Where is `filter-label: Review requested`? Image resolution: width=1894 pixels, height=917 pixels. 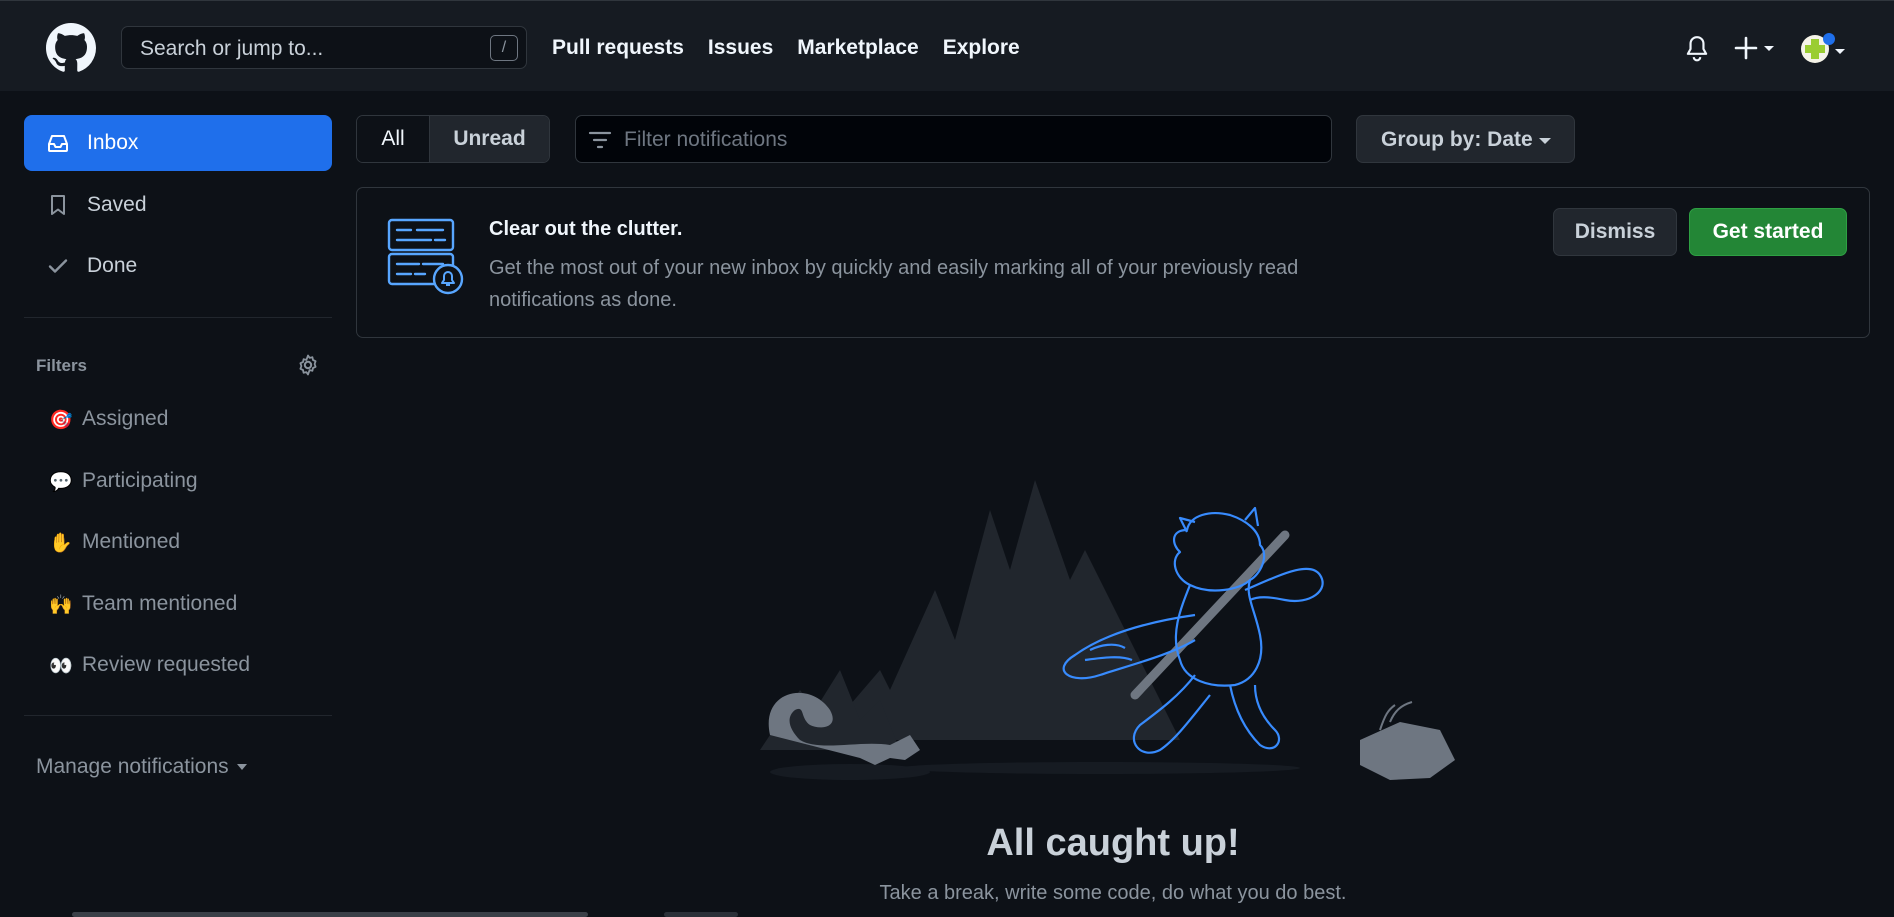 filter-label: Review requested is located at coordinates (166, 664).